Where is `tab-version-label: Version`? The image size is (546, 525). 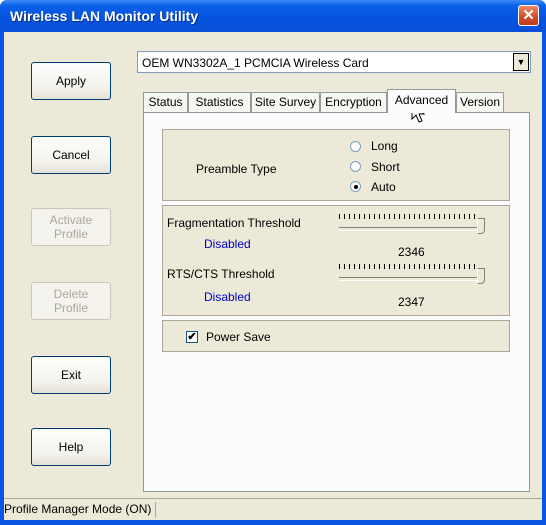 tab-version-label: Version is located at coordinates (480, 102).